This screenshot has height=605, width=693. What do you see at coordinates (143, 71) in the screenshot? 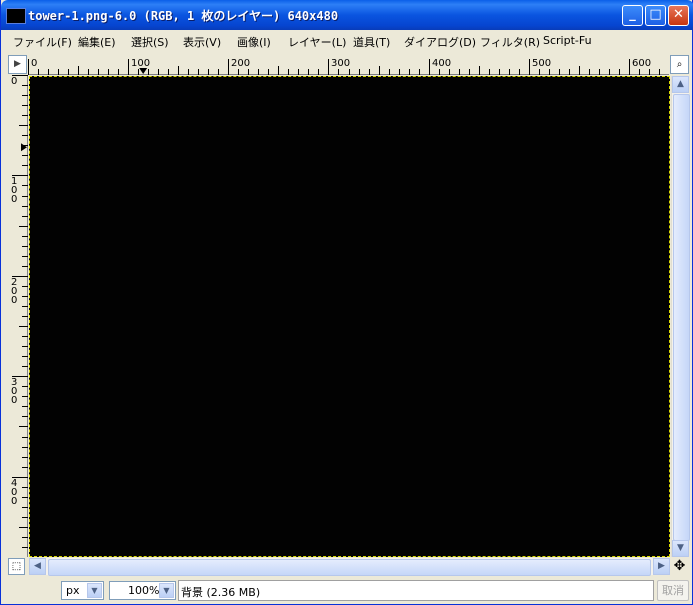
I see `ruler-pointer-x` at bounding box center [143, 71].